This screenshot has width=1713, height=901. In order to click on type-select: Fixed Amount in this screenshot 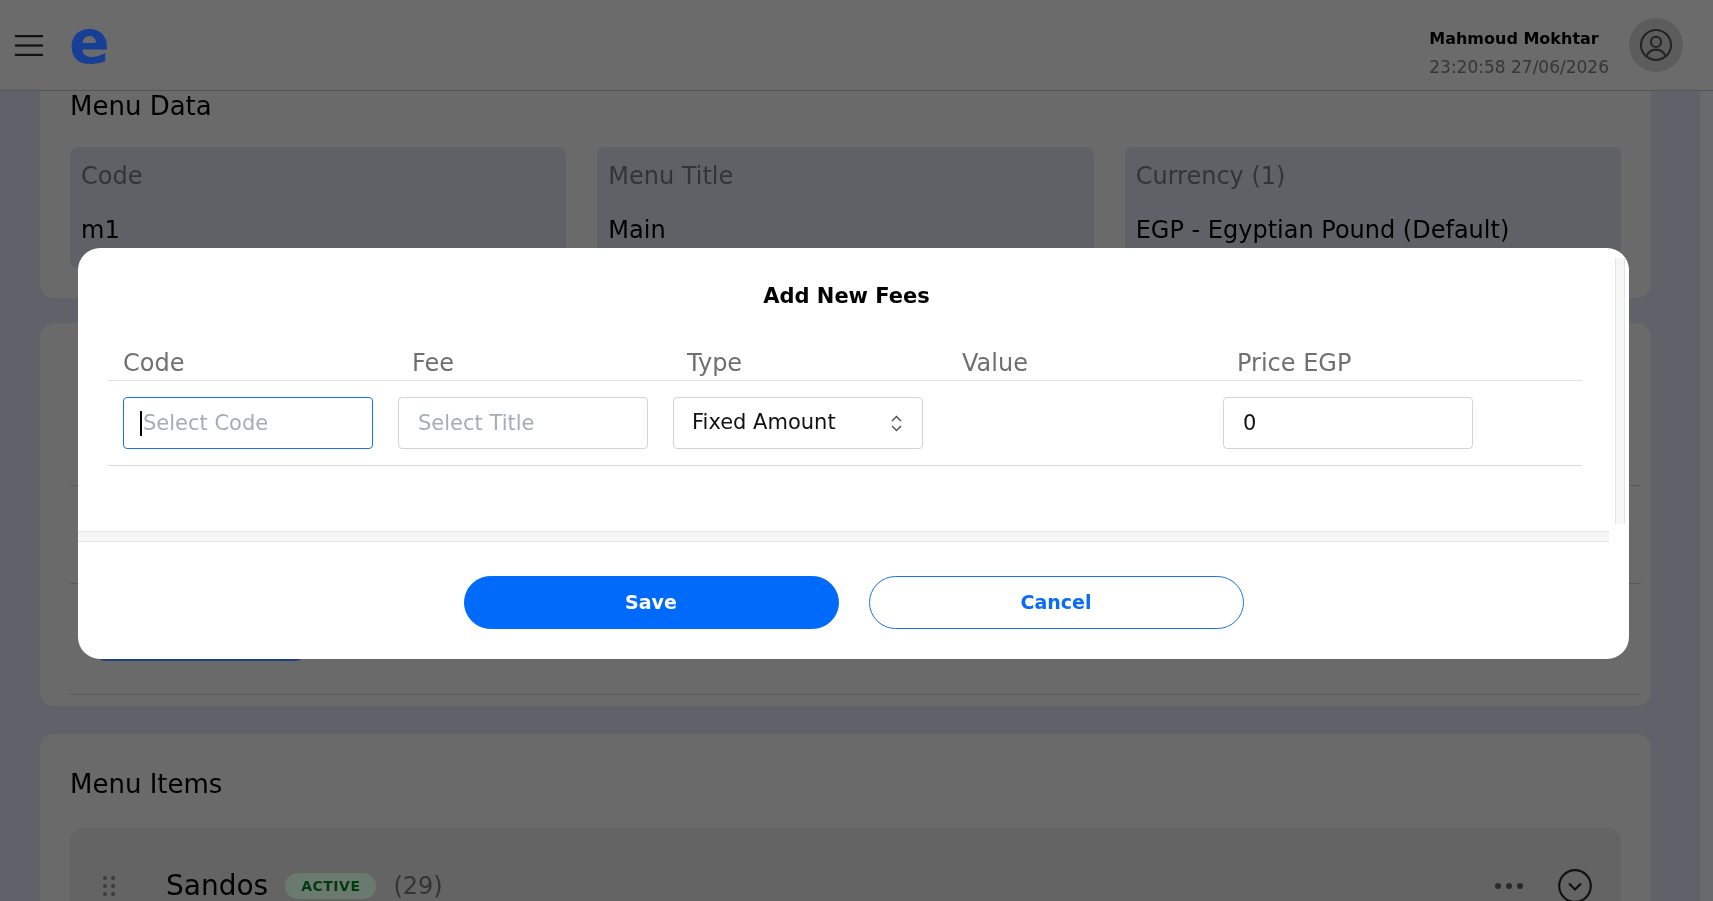, I will do `click(798, 423)`.